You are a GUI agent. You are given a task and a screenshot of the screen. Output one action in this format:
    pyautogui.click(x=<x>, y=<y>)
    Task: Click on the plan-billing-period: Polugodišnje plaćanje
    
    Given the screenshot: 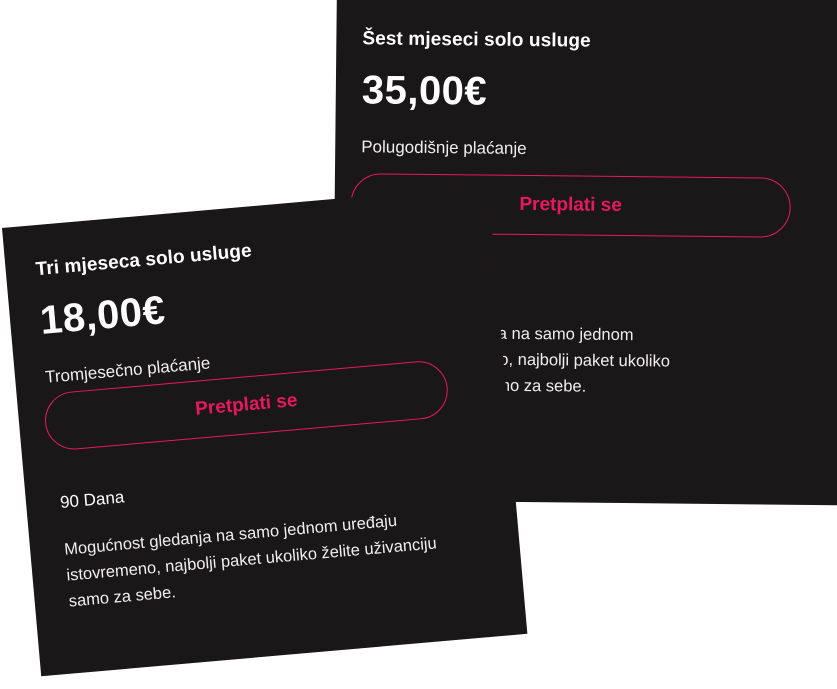 What is the action you would take?
    pyautogui.click(x=444, y=147)
    